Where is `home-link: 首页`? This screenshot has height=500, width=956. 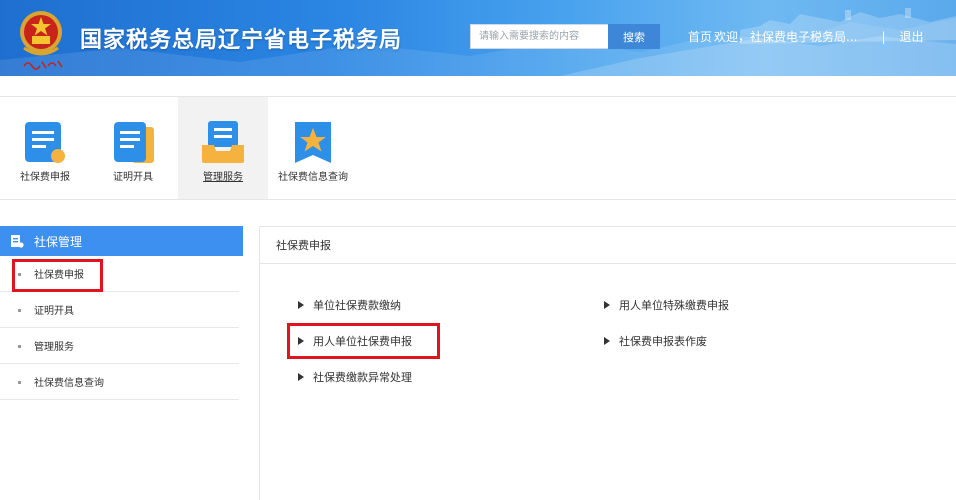
home-link: 首页 is located at coordinates (700, 36).